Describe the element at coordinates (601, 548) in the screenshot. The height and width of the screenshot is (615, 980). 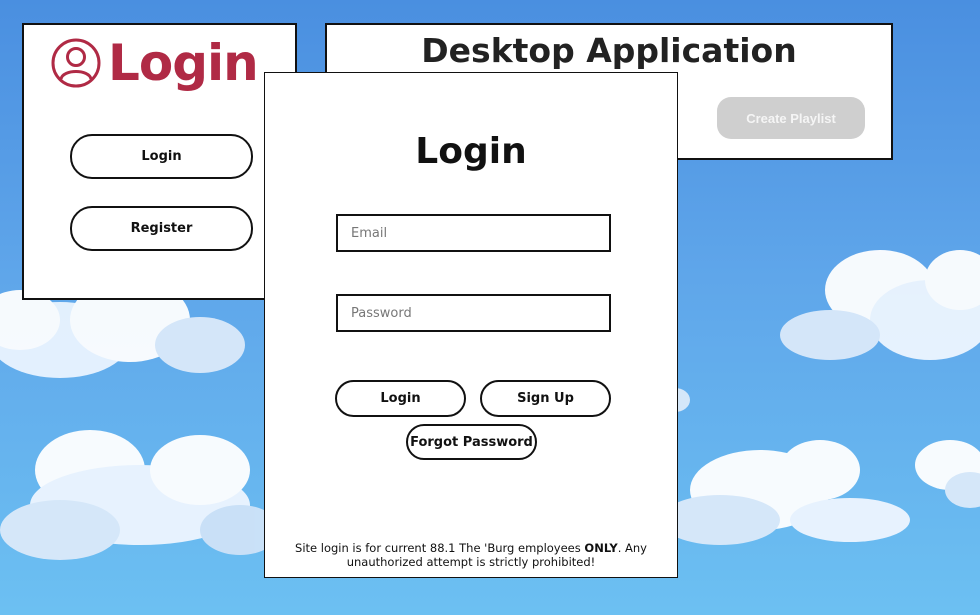
I see `notice-emphasis: ONLY` at that location.